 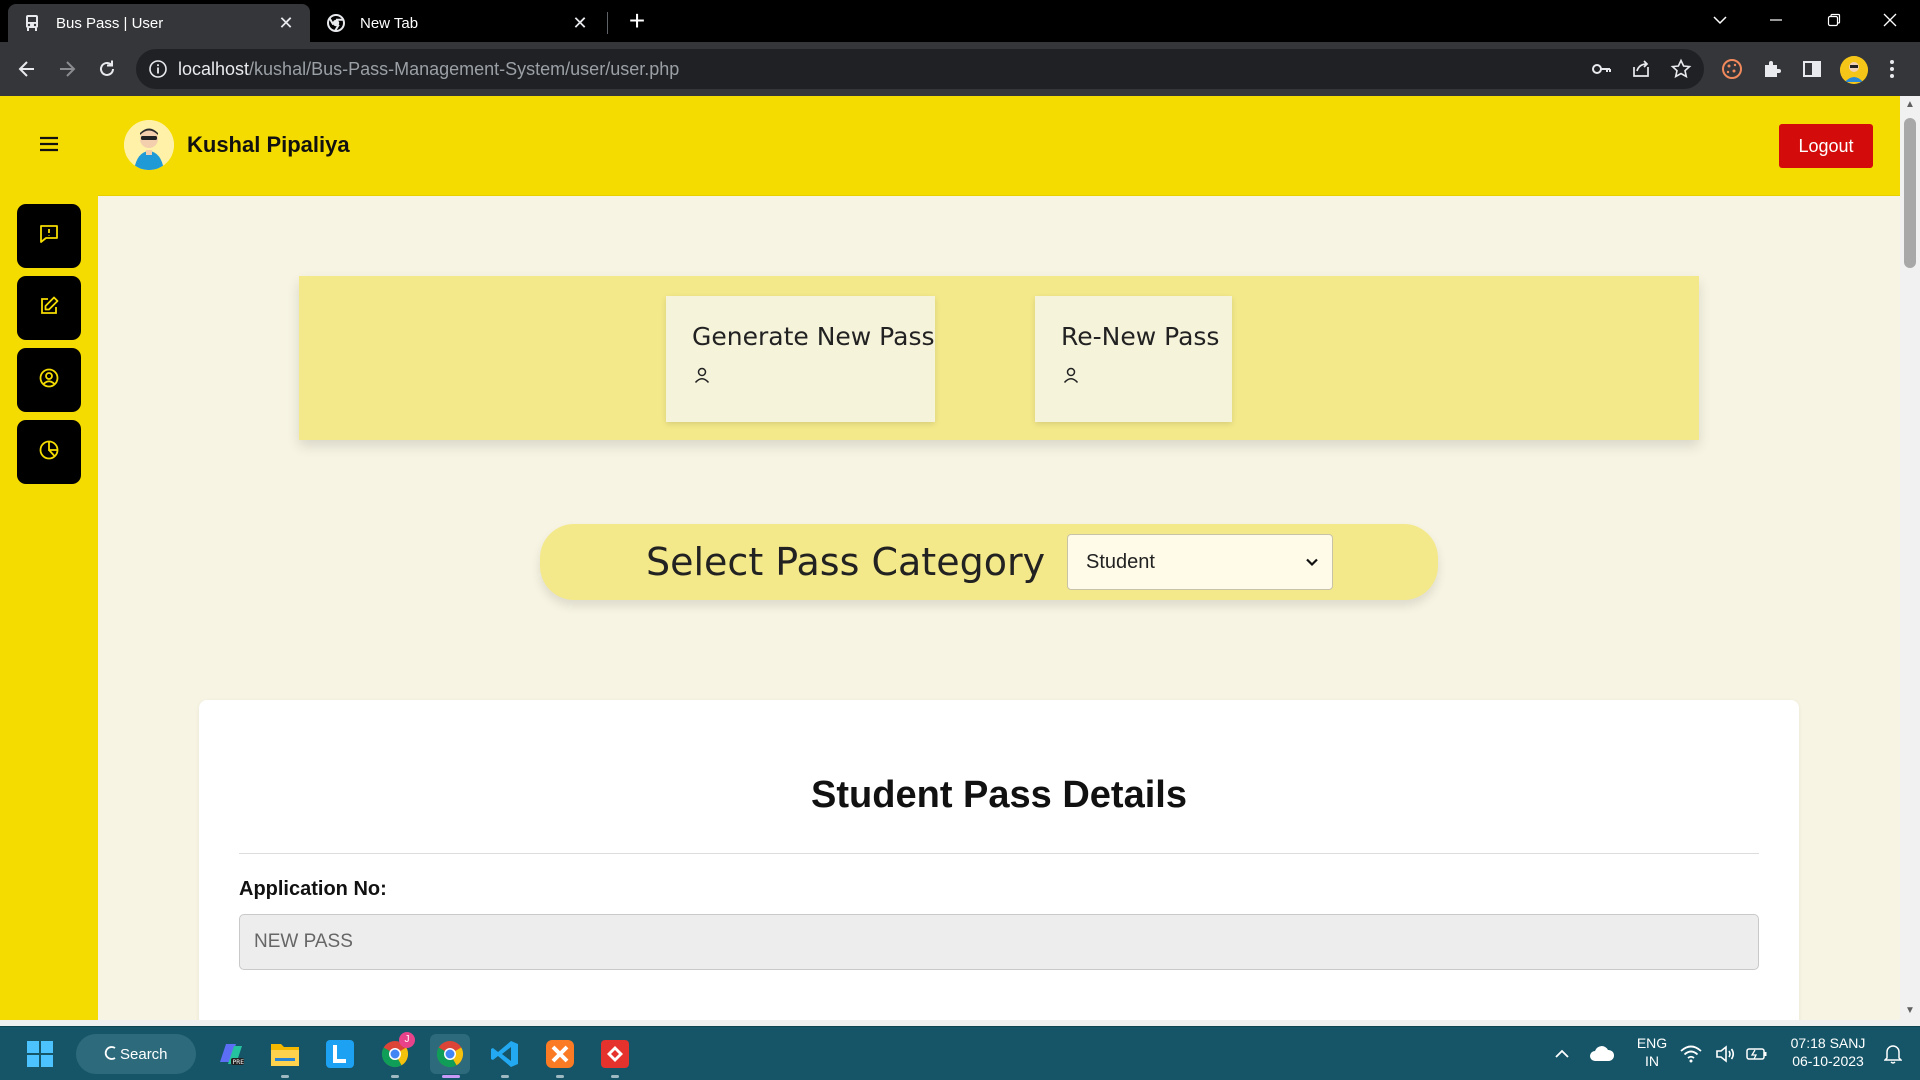 I want to click on application-no-label: Application No:, so click(x=313, y=889).